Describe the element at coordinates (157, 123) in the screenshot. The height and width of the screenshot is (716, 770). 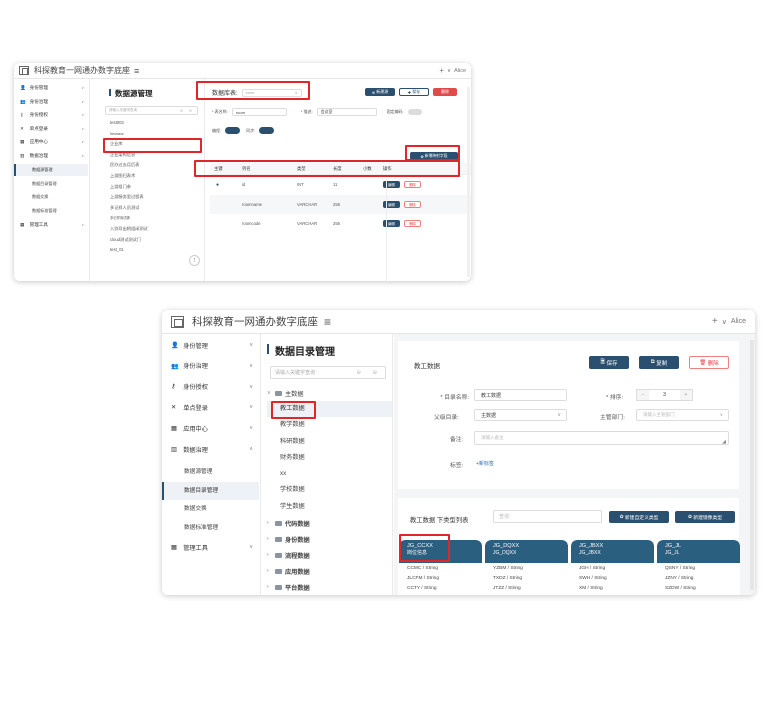
I see `list-item: test003` at that location.